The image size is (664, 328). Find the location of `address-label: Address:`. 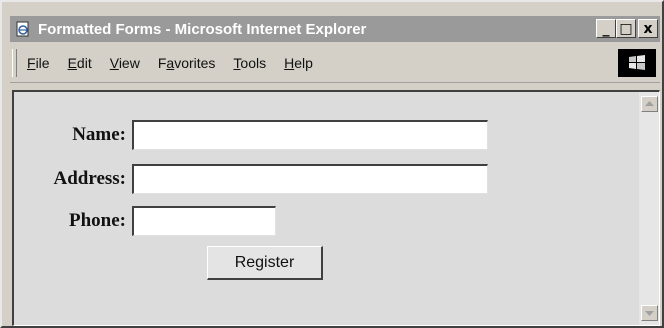

address-label: Address: is located at coordinates (90, 178).